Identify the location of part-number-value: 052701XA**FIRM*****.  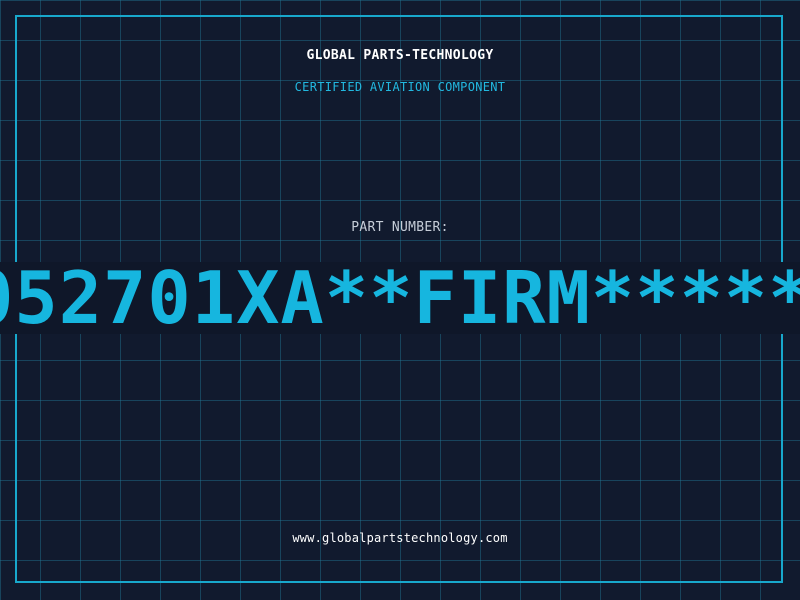
(400, 298).